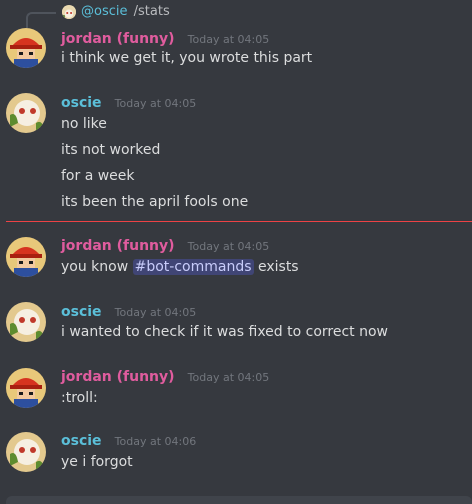 This screenshot has width=472, height=504. Describe the element at coordinates (236, 455) in the screenshot. I see `message-group: oscie Today at 04:06 ye i forgot` at that location.